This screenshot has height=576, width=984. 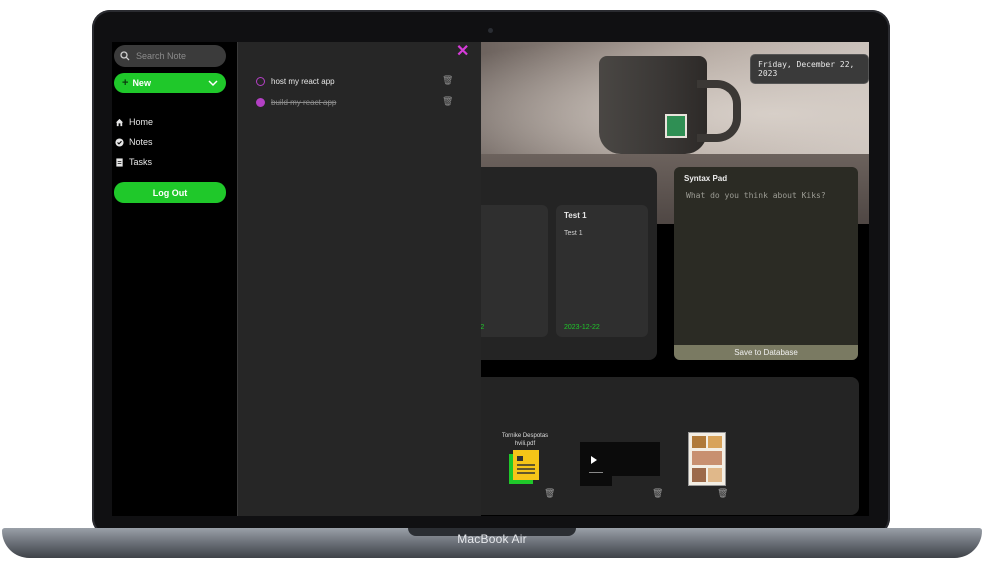 I want to click on search-icon, so click(x=125, y=56).